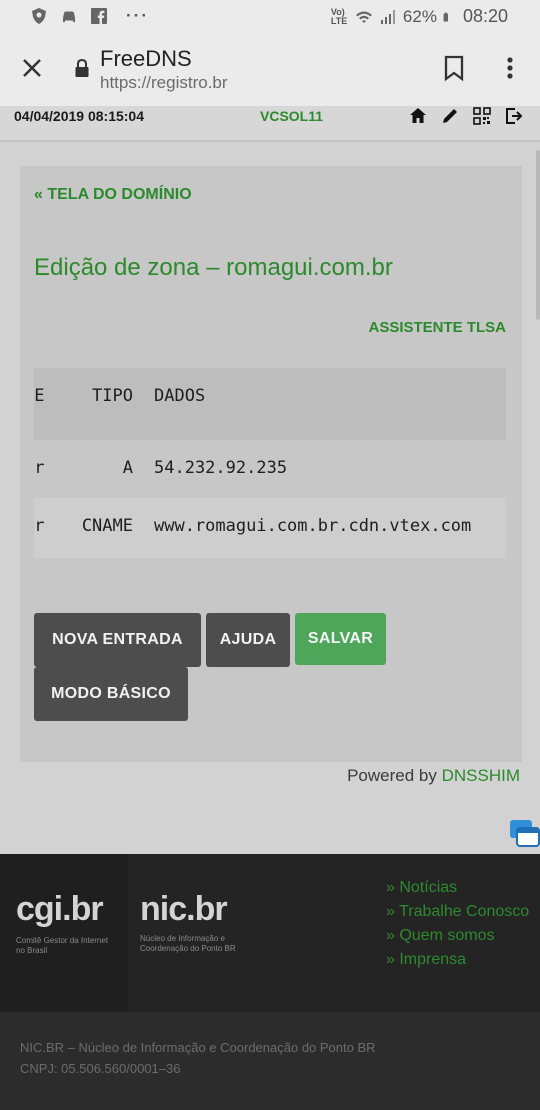  What do you see at coordinates (137, 15) in the screenshot?
I see `notification-dots: ···` at bounding box center [137, 15].